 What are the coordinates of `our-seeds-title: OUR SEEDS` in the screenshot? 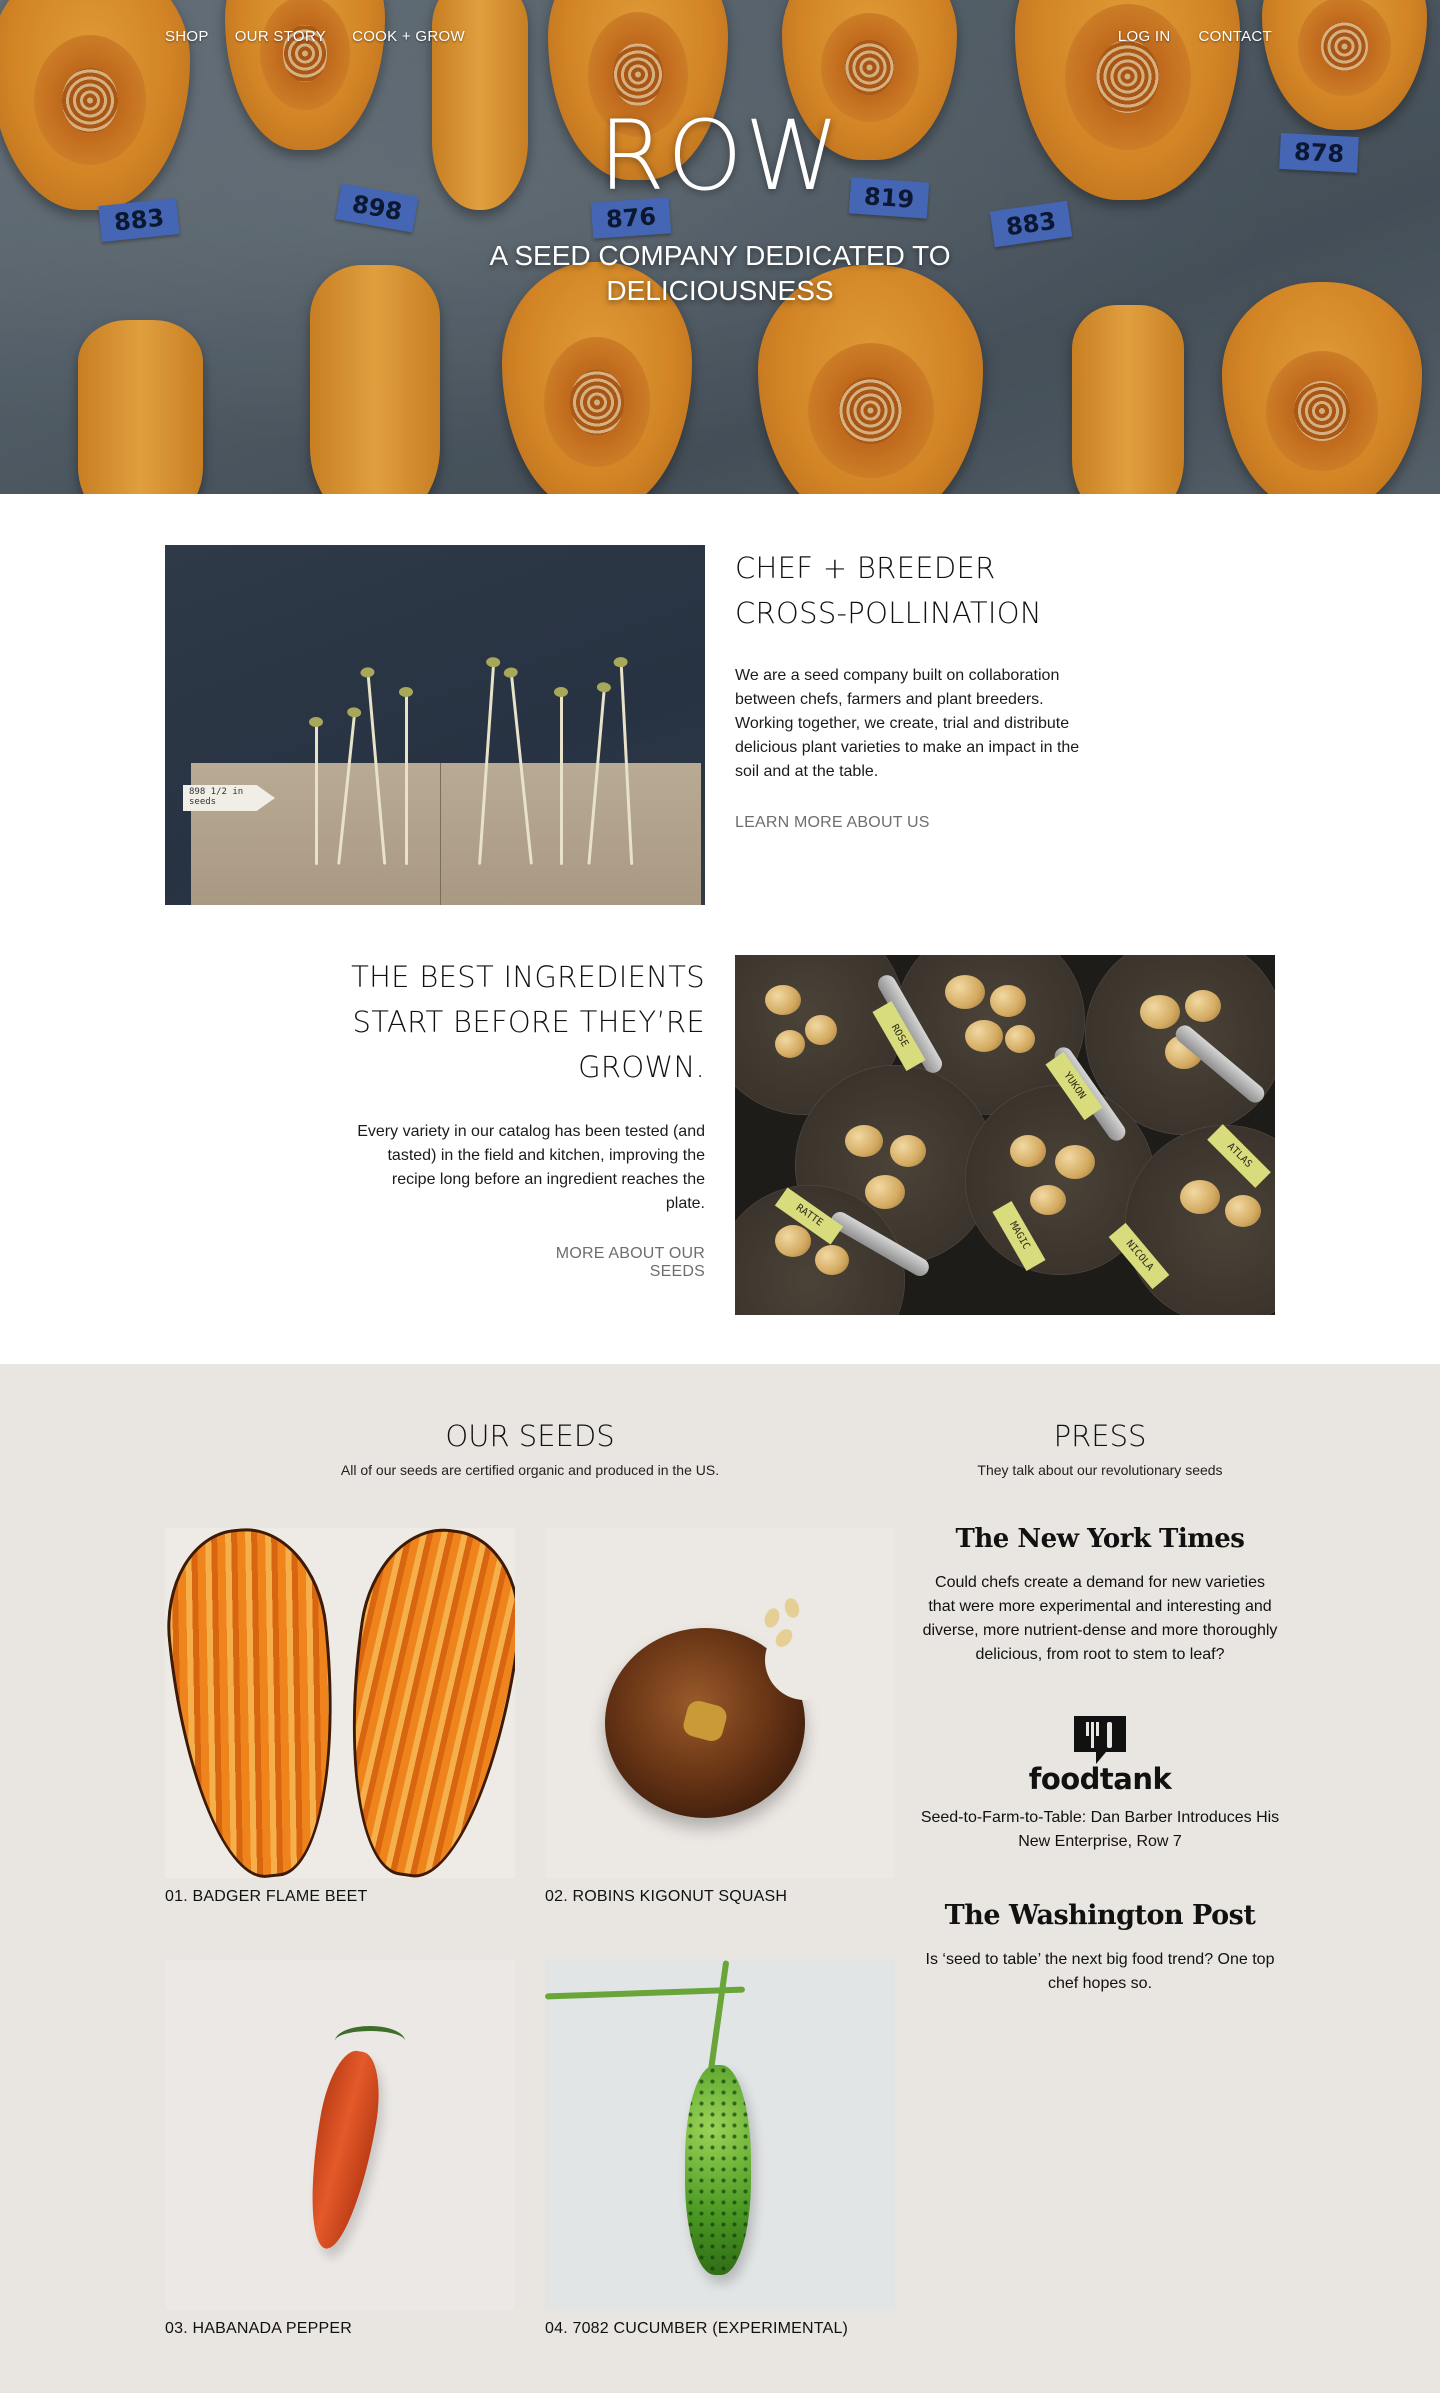 It's located at (530, 1436).